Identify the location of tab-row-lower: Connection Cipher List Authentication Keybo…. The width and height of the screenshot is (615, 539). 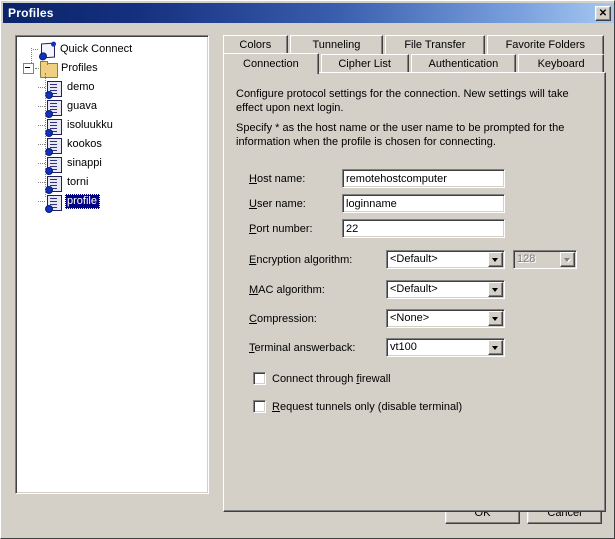
(414, 63).